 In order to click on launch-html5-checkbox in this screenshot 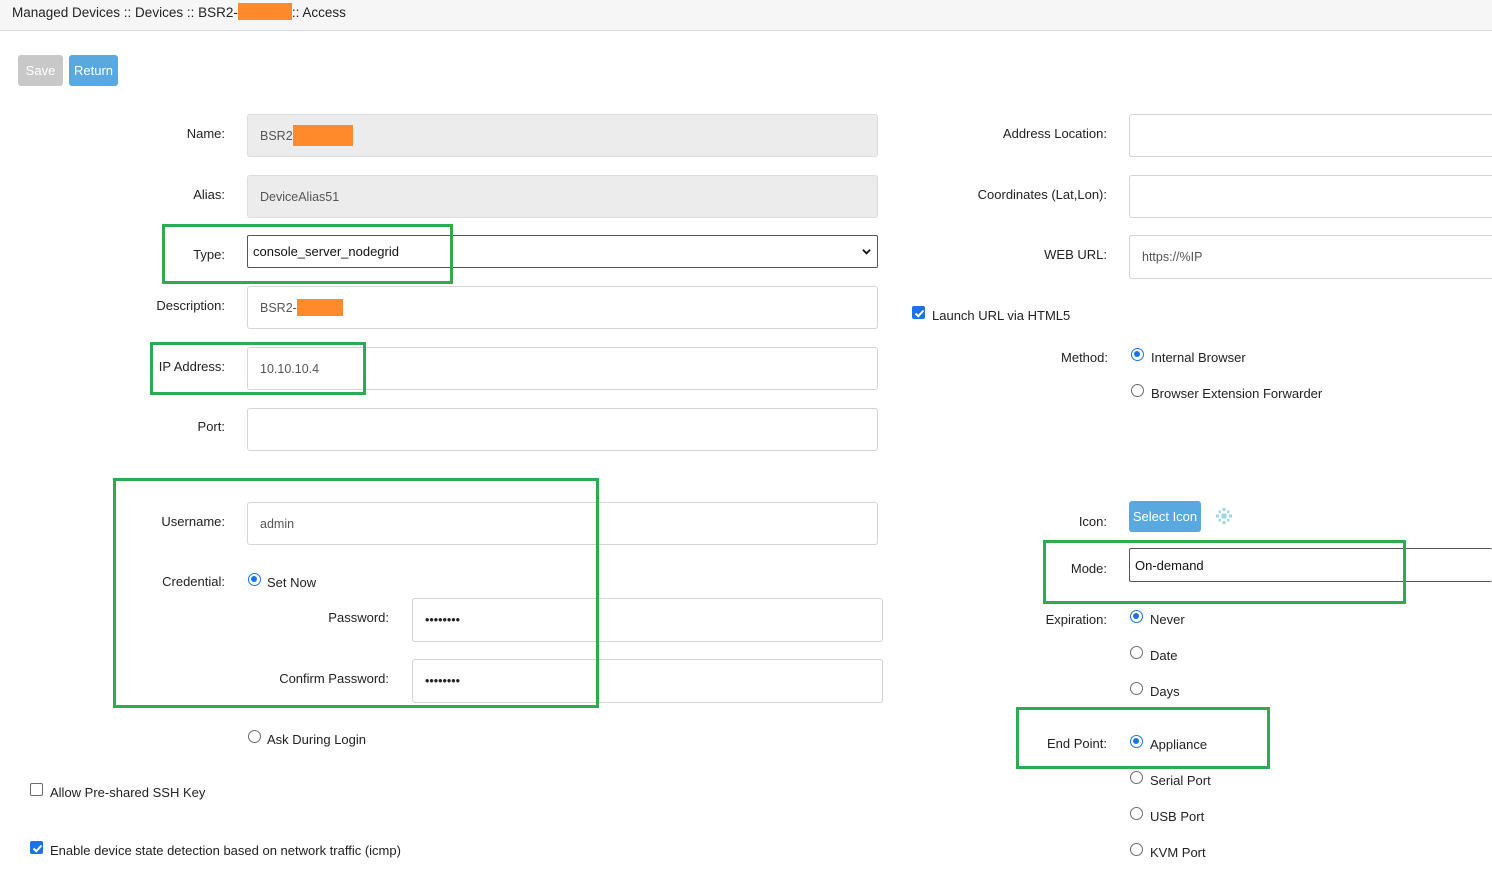, I will do `click(918, 312)`.